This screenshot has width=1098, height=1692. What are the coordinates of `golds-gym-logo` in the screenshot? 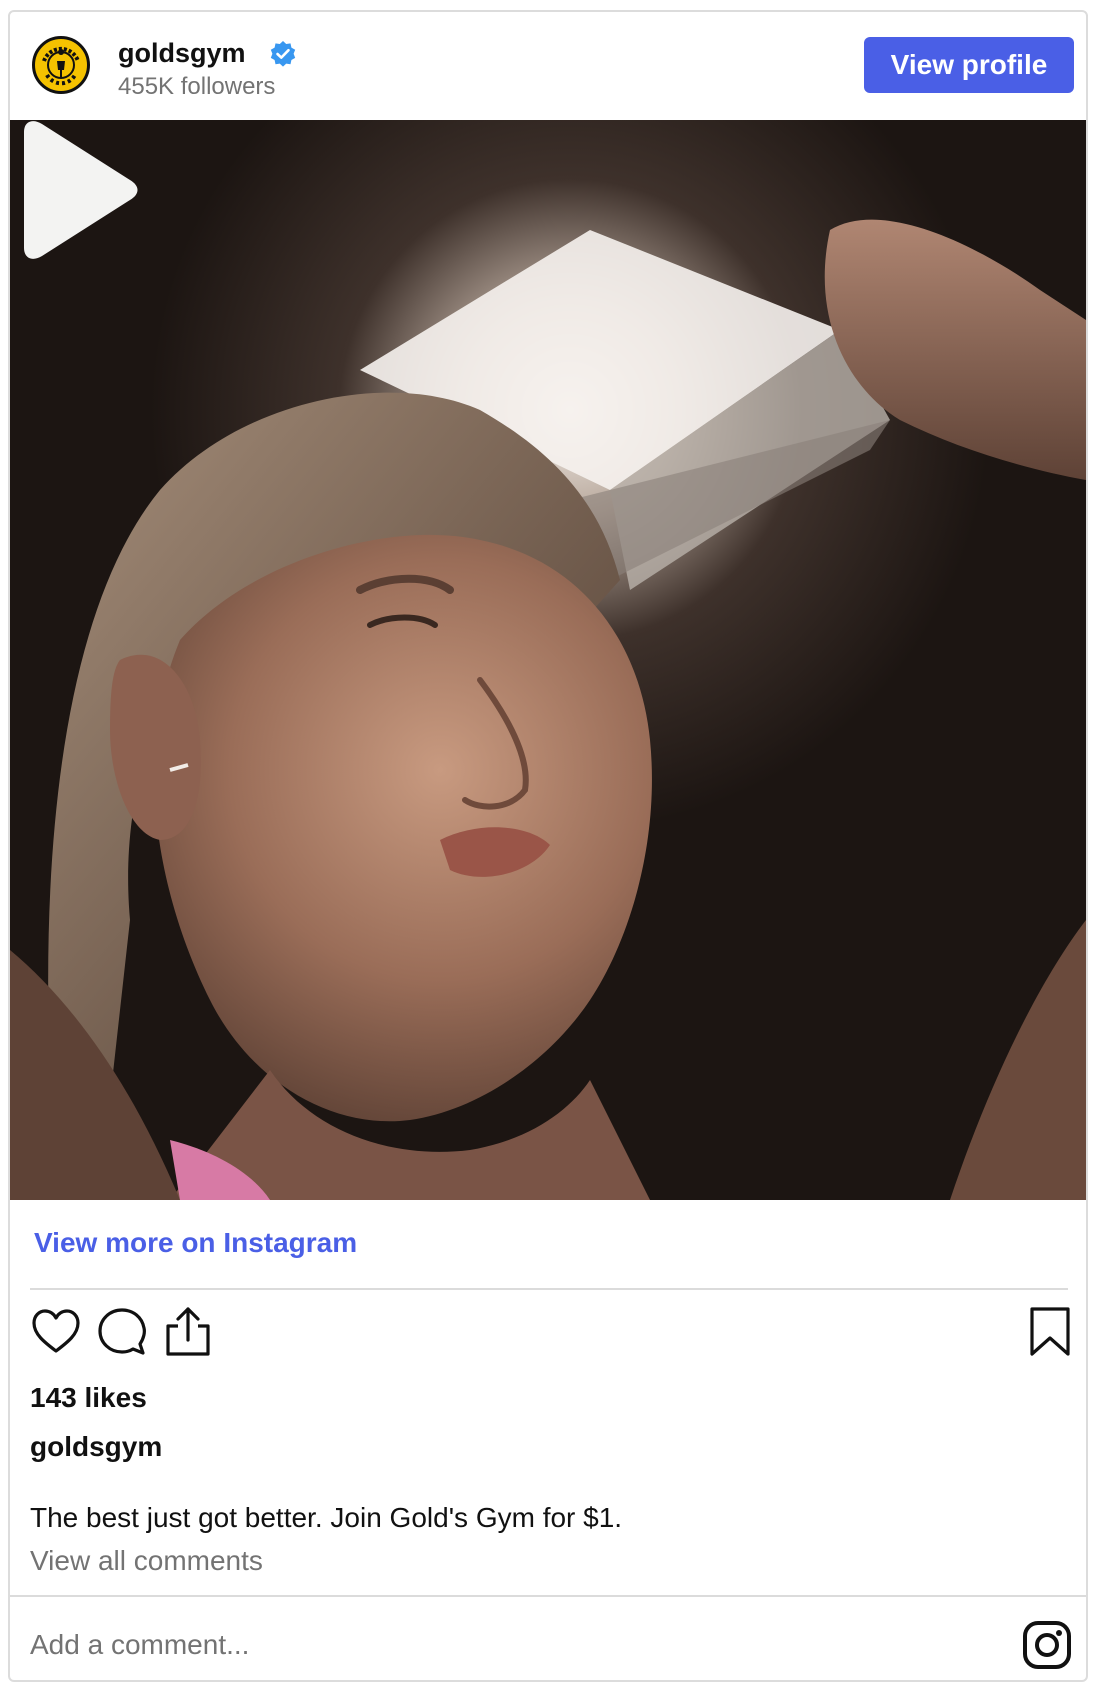 It's located at (61, 65).